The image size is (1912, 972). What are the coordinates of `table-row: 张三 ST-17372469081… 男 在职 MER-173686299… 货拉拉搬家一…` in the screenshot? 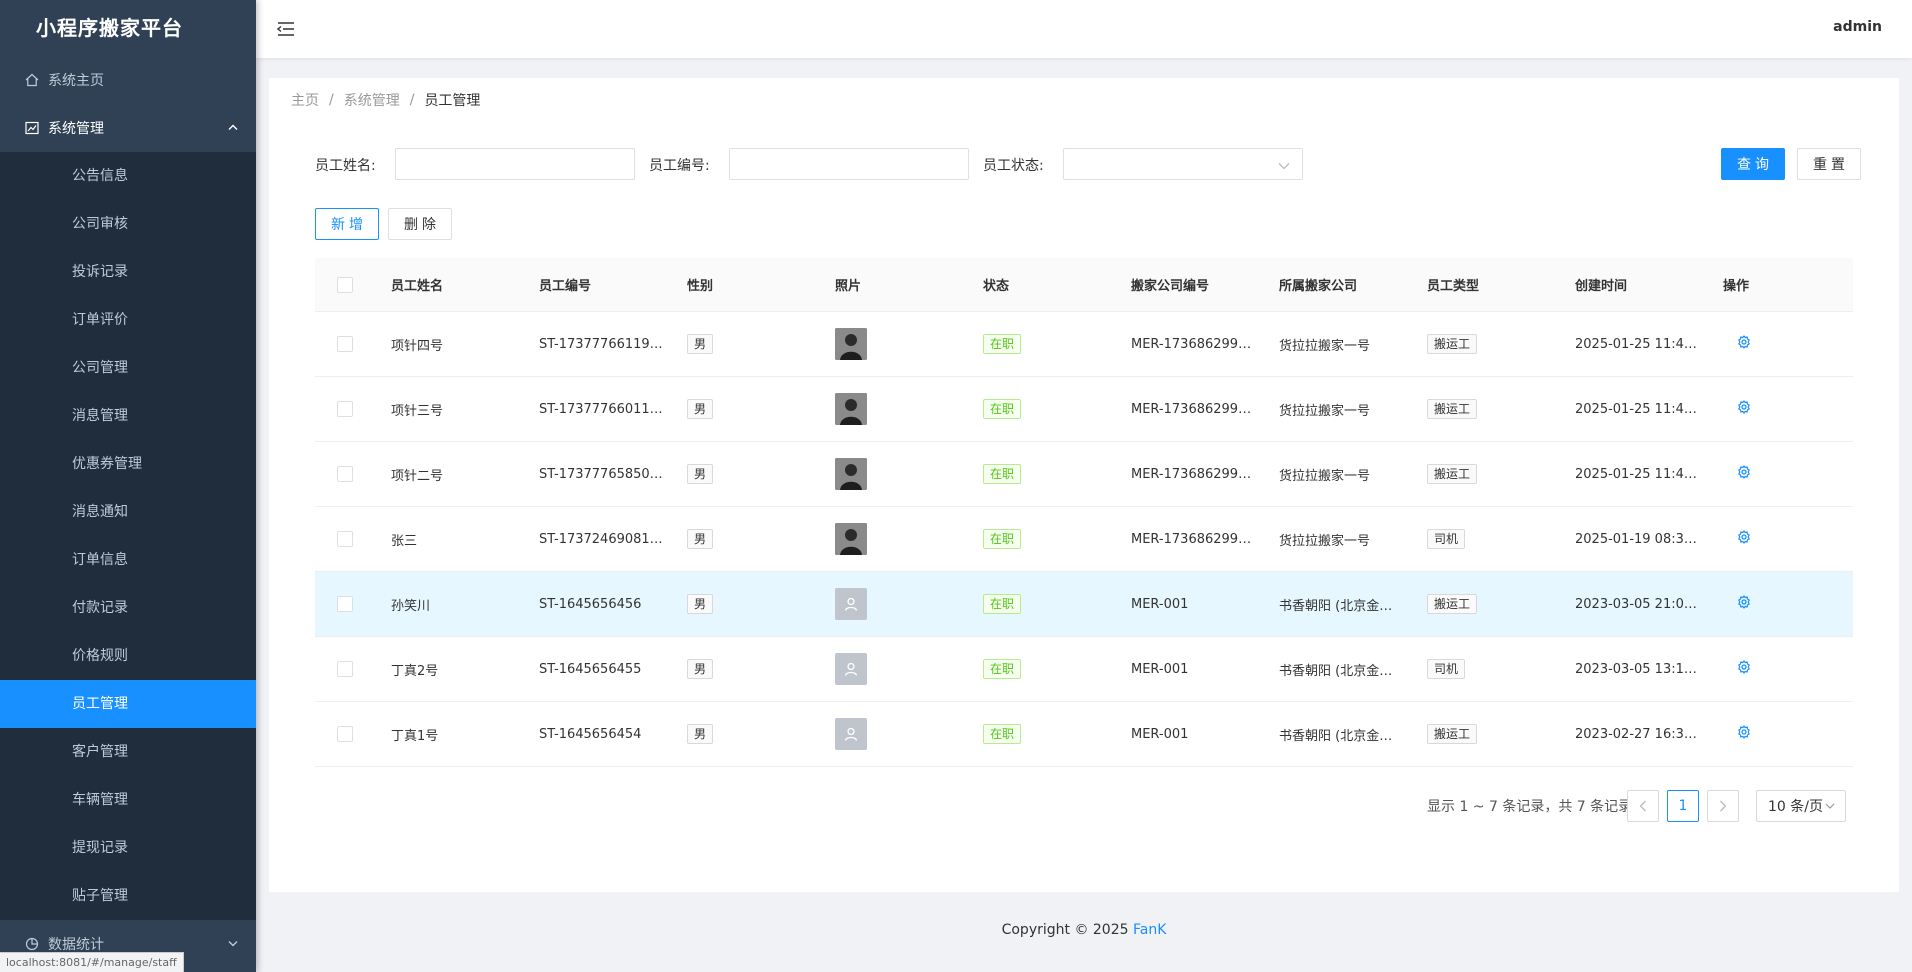 It's located at (1084, 539).